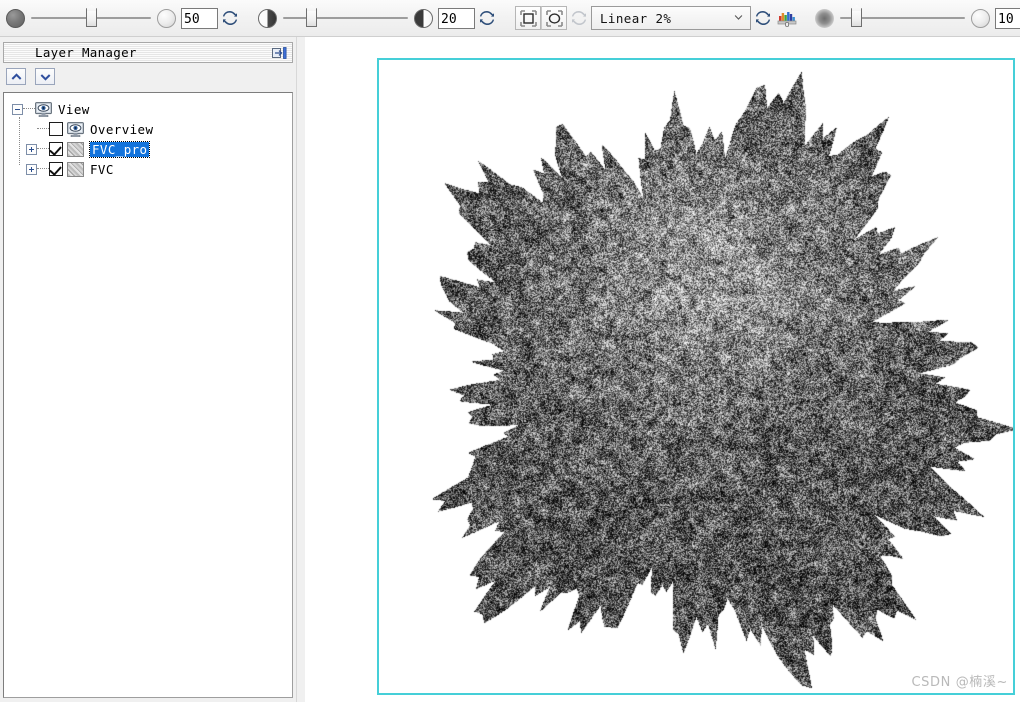  What do you see at coordinates (148, 52) in the screenshot?
I see `layer-manager-header: Layer Manager` at bounding box center [148, 52].